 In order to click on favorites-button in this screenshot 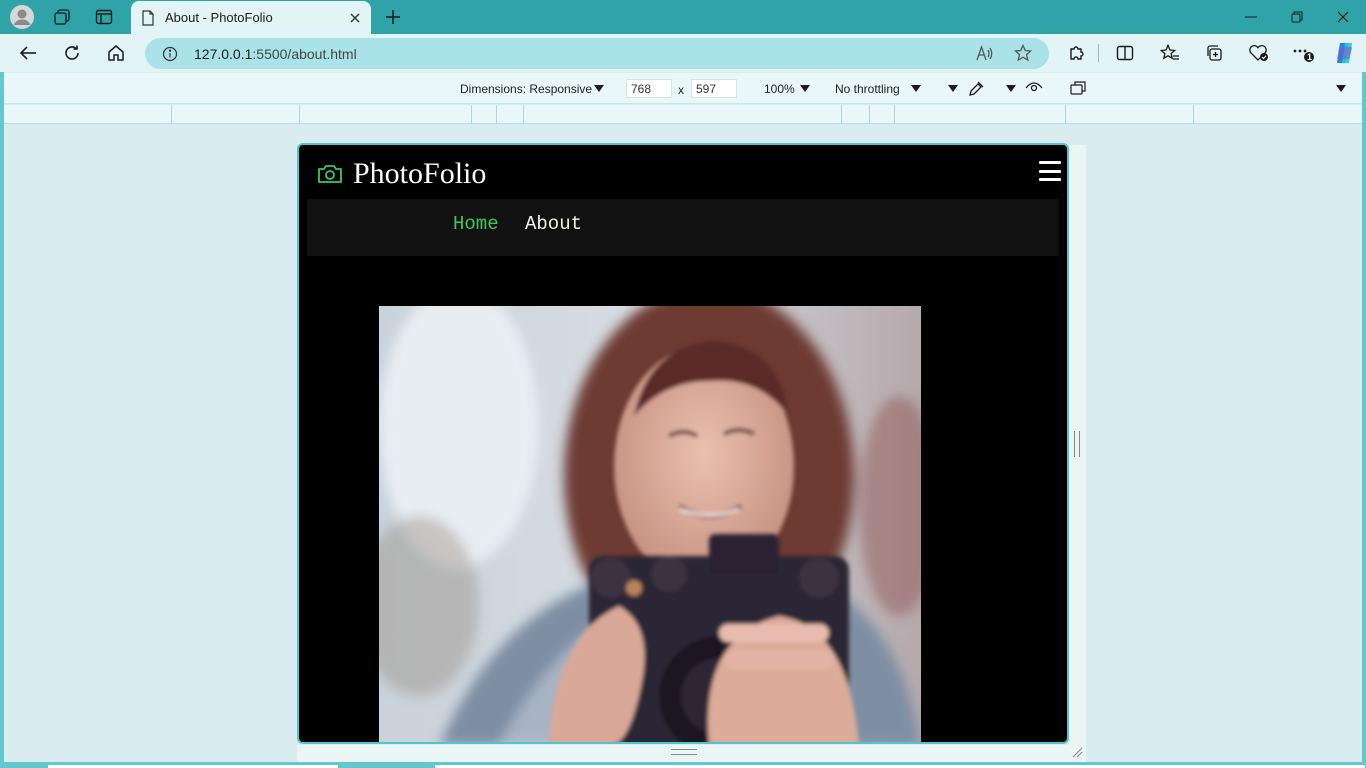, I will do `click(1170, 53)`.